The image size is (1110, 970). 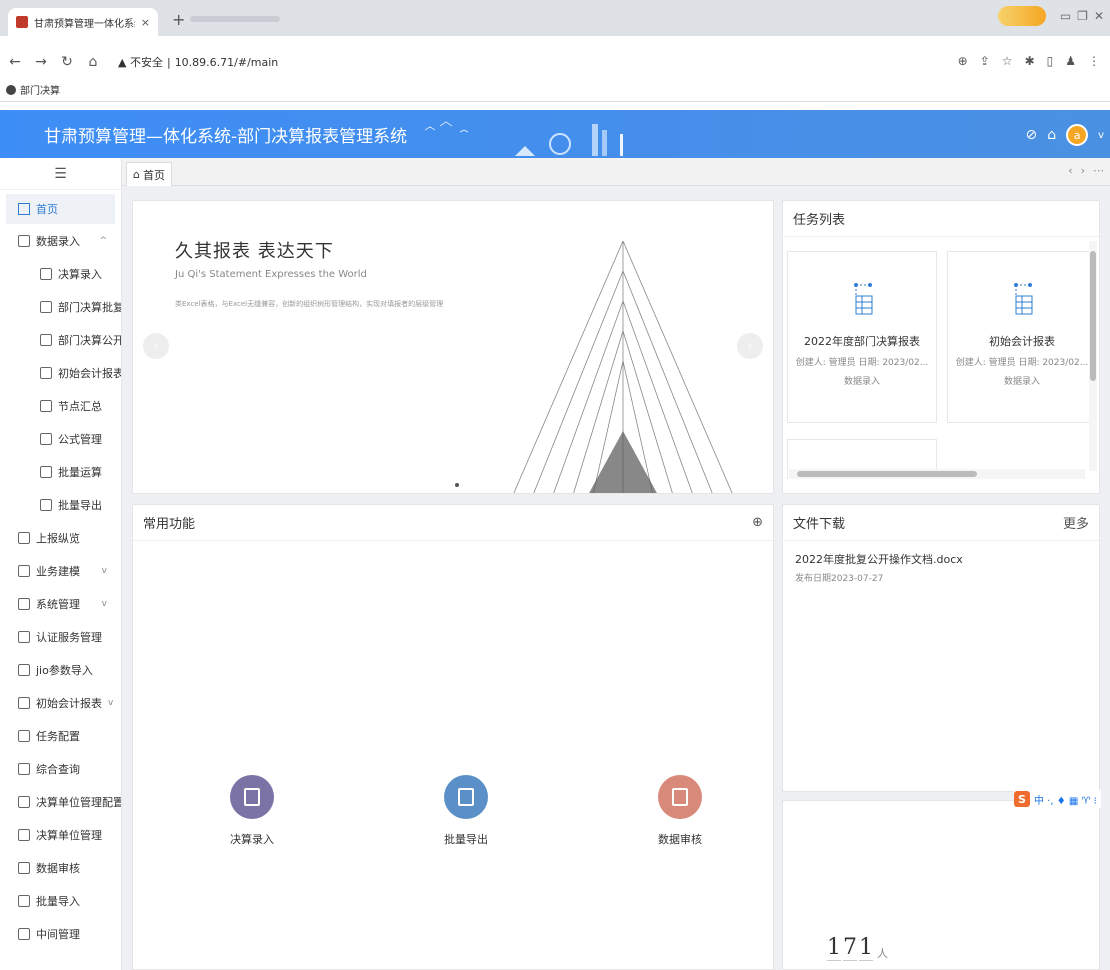 What do you see at coordinates (1070, 61) in the screenshot?
I see `profile-icon: ♟` at bounding box center [1070, 61].